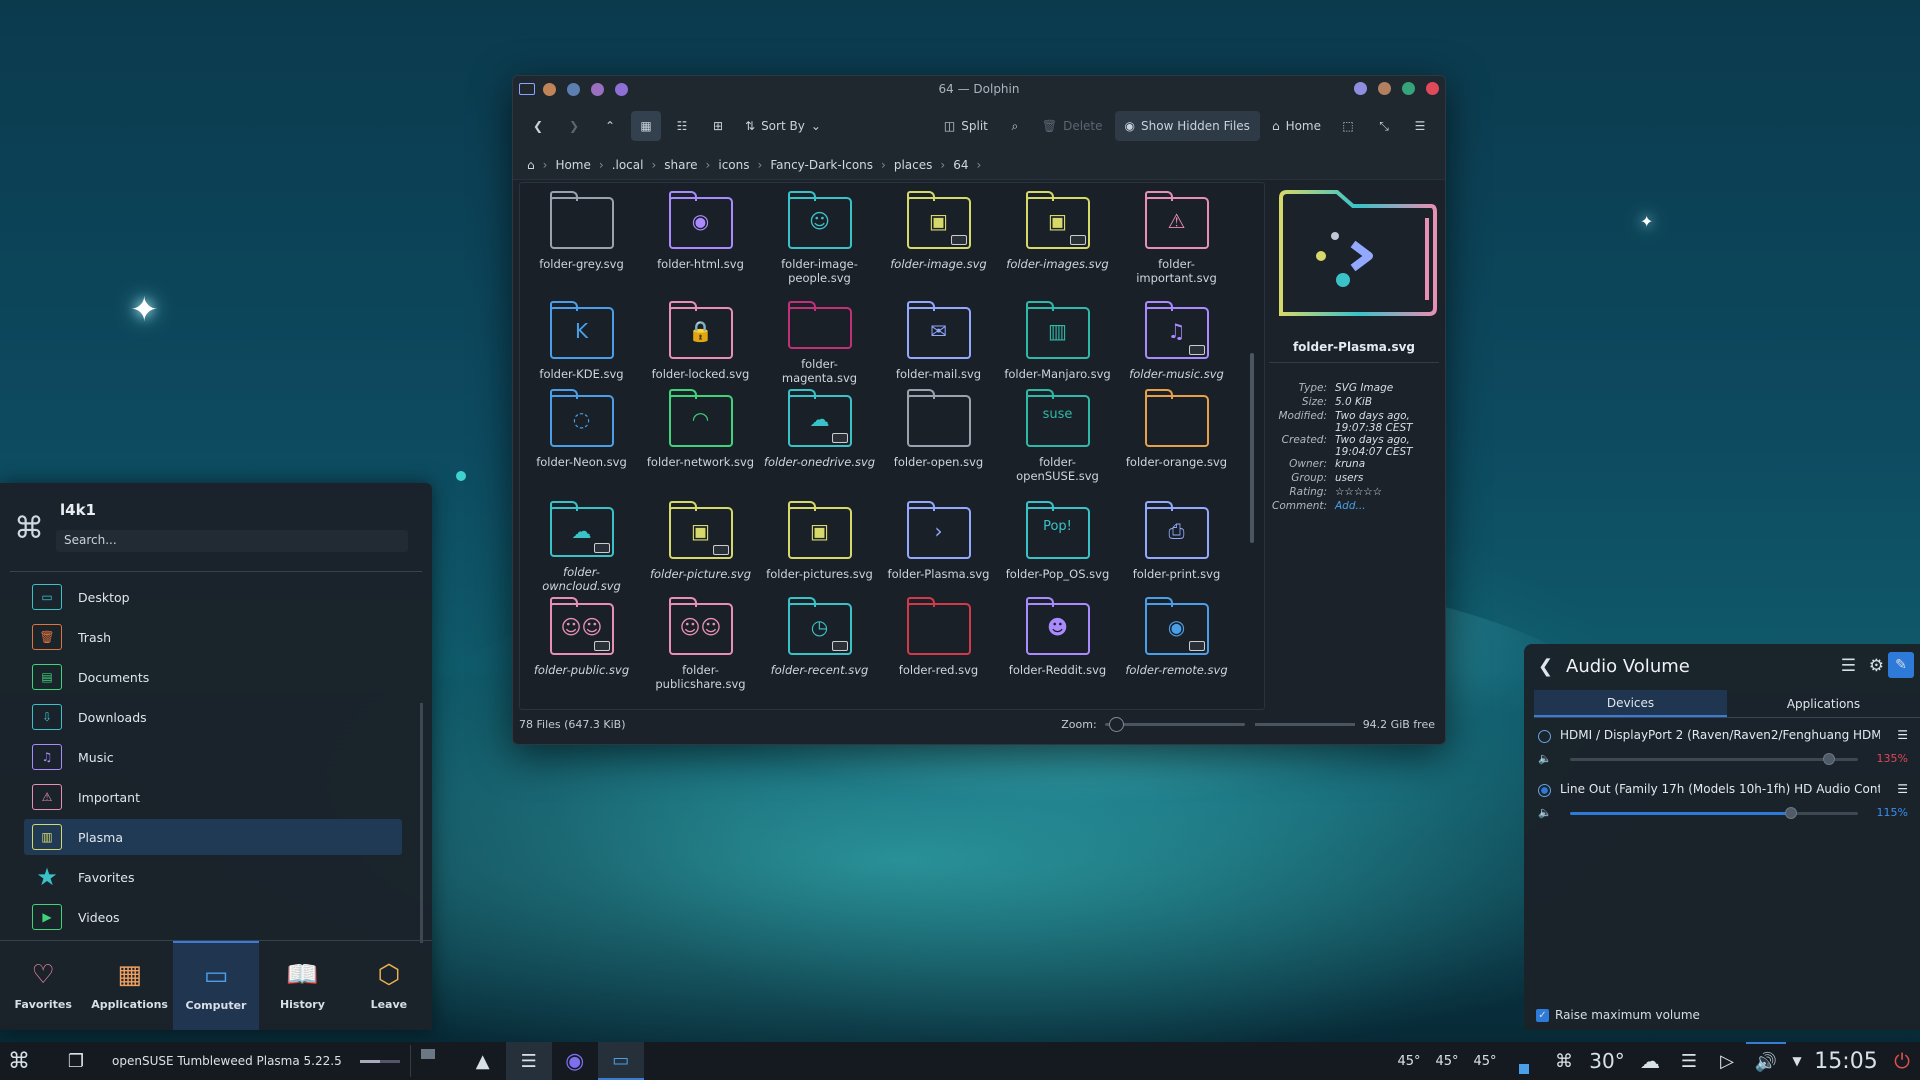 The image size is (1920, 1080). Describe the element at coordinates (1618, 1015) in the screenshot. I see `raise-volume-checkbox: ✓ Raise maximum volume` at that location.